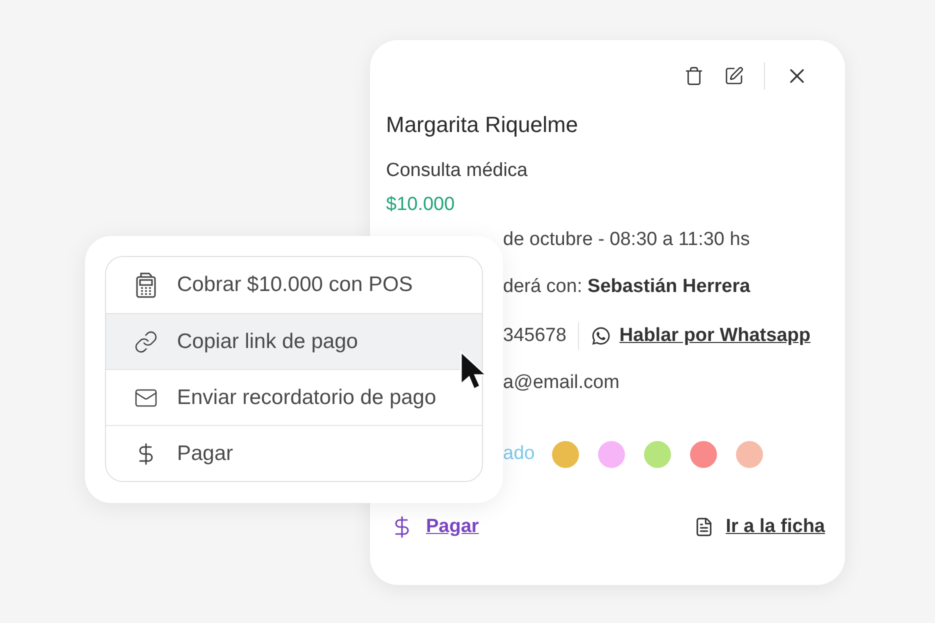 The image size is (935, 623). What do you see at coordinates (482, 125) in the screenshot?
I see `patient-name: Margarita Riquelme` at bounding box center [482, 125].